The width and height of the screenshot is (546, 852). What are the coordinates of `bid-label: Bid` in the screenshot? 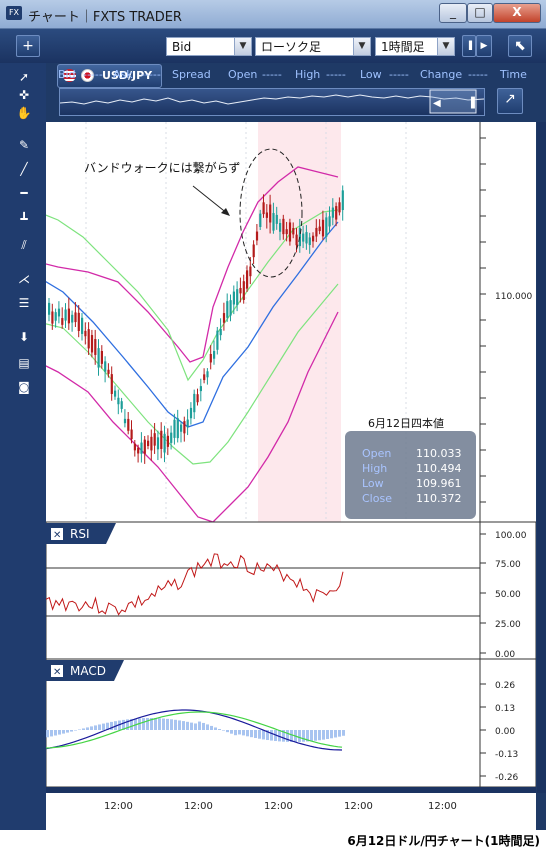 It's located at (67, 74).